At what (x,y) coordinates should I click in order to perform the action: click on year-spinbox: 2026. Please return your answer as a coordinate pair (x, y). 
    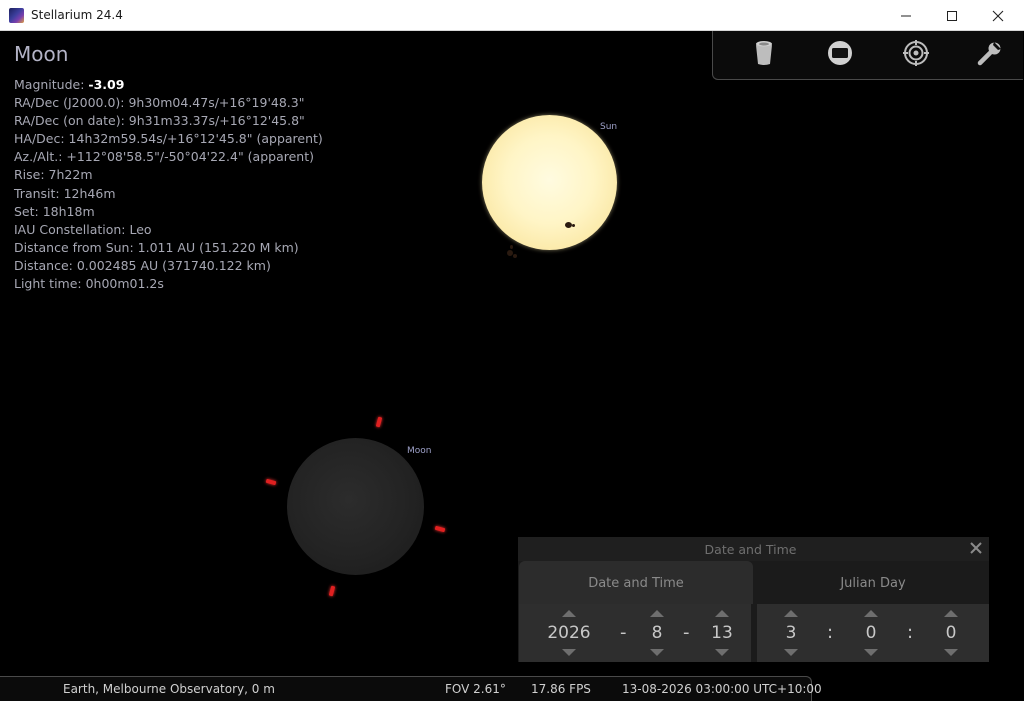
    Looking at the image, I should click on (569, 633).